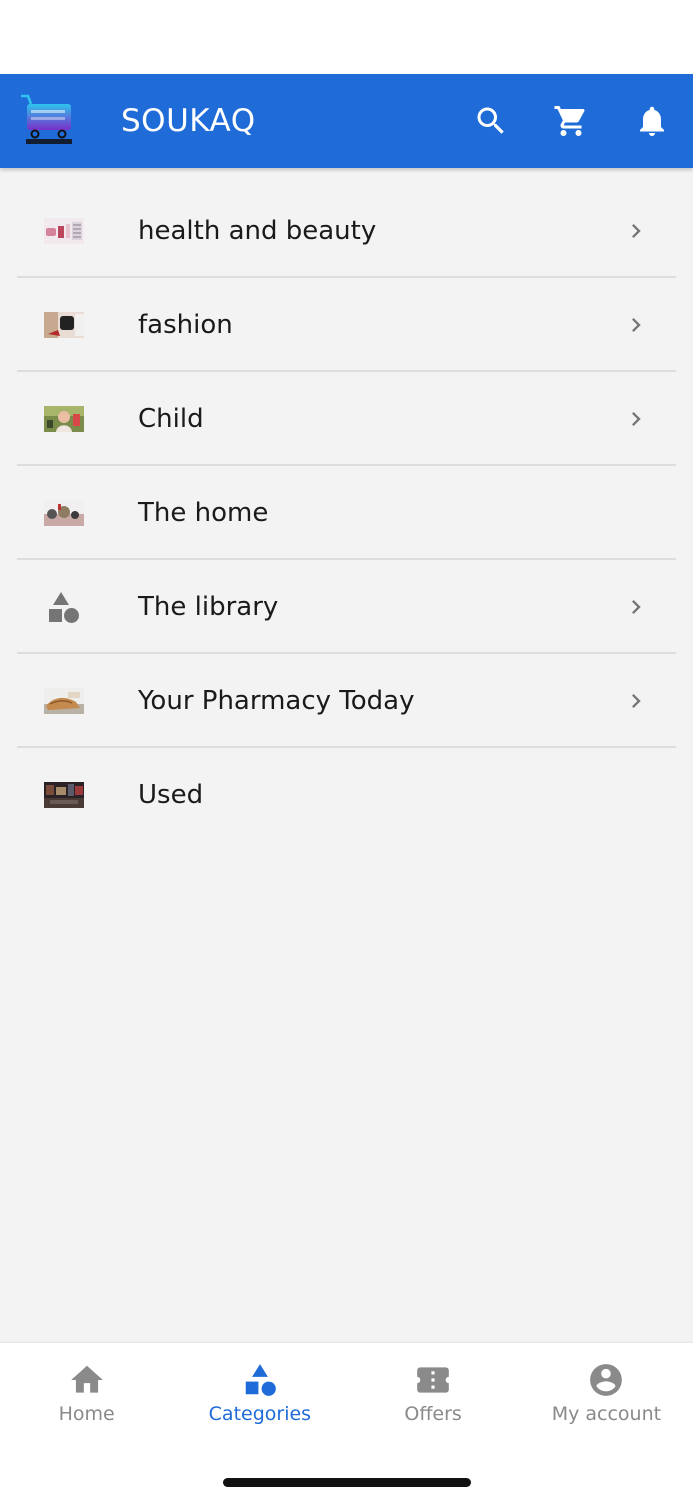 The image size is (693, 1500). What do you see at coordinates (346, 325) in the screenshot?
I see `category-item-fashion: fashion` at bounding box center [346, 325].